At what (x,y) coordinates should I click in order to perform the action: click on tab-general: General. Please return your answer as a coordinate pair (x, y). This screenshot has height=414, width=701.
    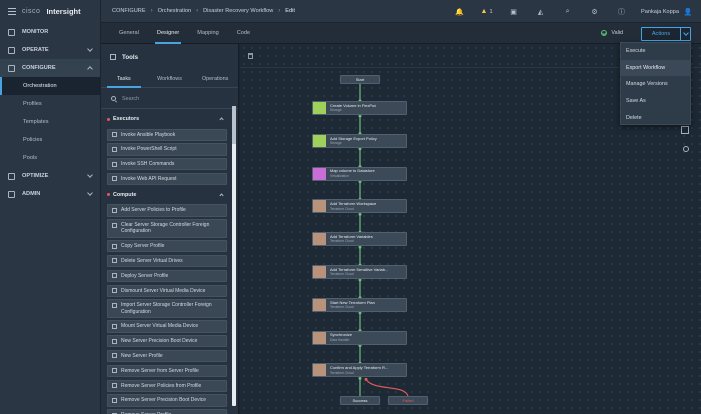
    Looking at the image, I should click on (129, 33).